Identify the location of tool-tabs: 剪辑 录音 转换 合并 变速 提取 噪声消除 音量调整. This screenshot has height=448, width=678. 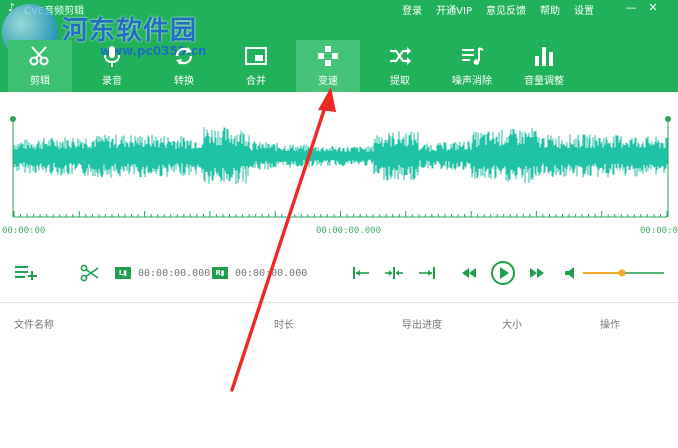
(339, 60).